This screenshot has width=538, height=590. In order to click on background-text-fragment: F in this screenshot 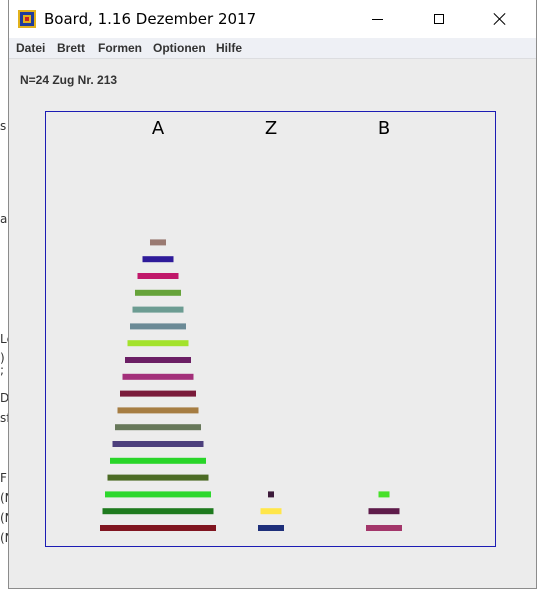, I will do `click(3, 478)`.